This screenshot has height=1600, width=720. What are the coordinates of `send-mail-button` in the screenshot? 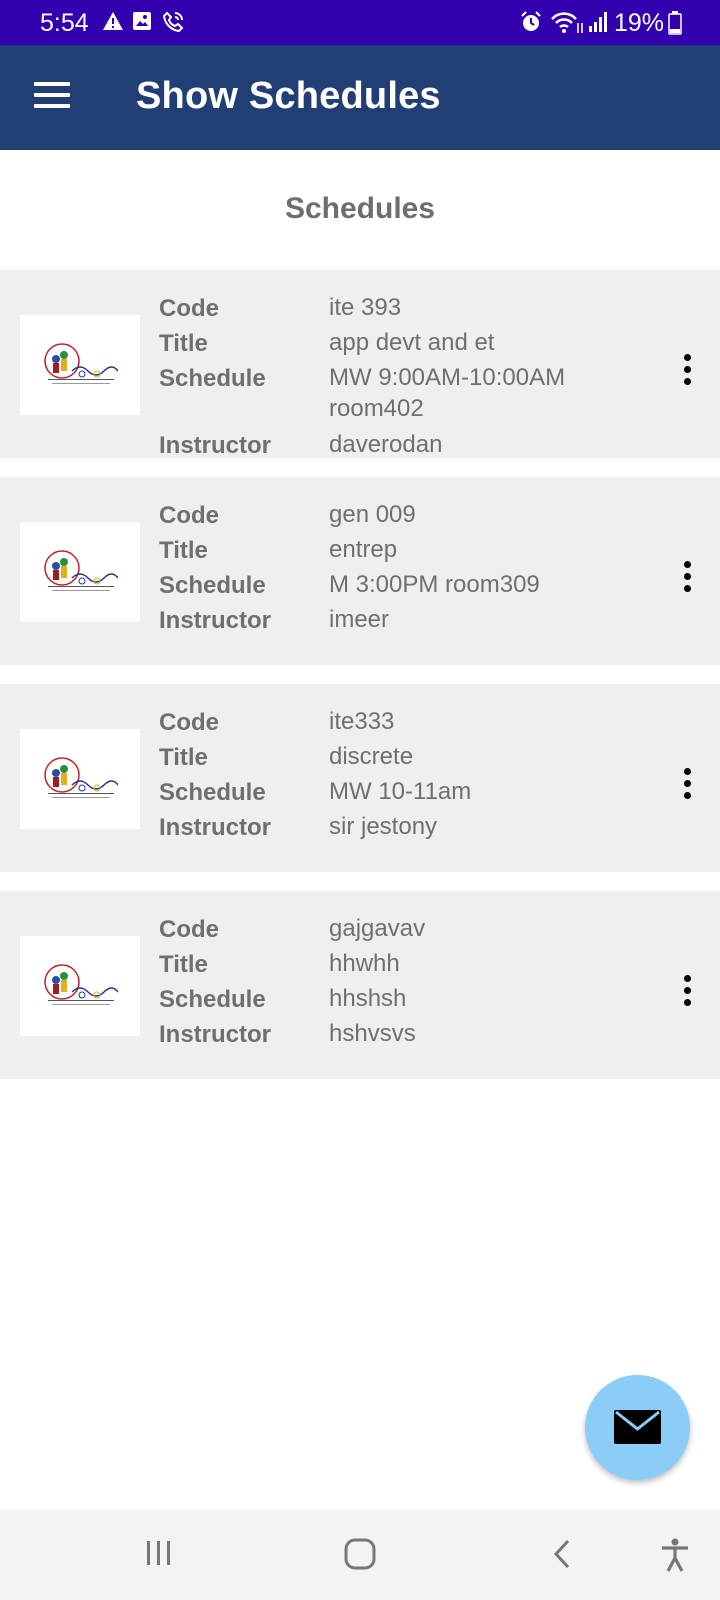 It's located at (637, 1427).